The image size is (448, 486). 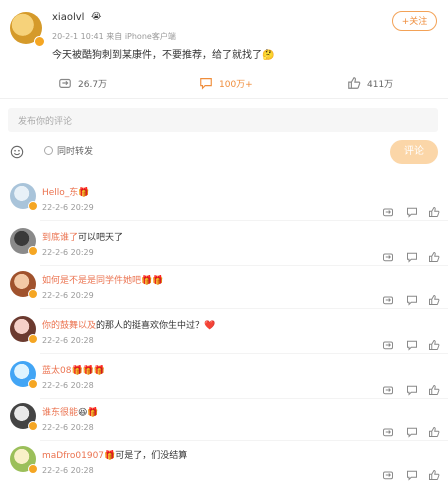 I want to click on post-meta: 20-2-1 10:41 来自 iPhone客户端, so click(x=114, y=36).